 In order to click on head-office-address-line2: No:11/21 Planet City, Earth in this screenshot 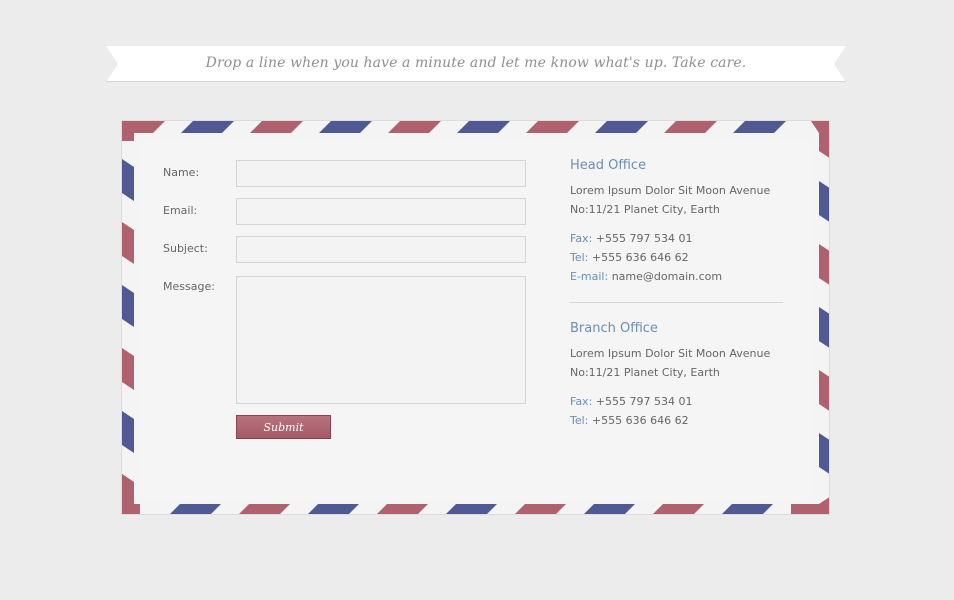, I will do `click(645, 209)`.